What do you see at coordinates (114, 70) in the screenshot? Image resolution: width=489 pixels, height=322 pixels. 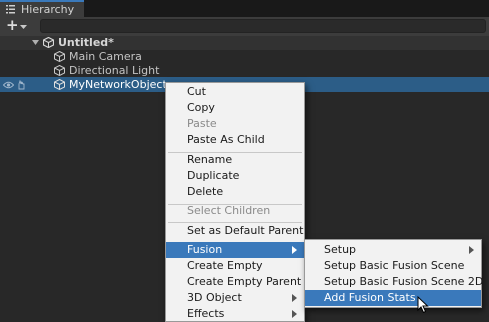 I see `hierarchy-item-label: Directional Light` at bounding box center [114, 70].